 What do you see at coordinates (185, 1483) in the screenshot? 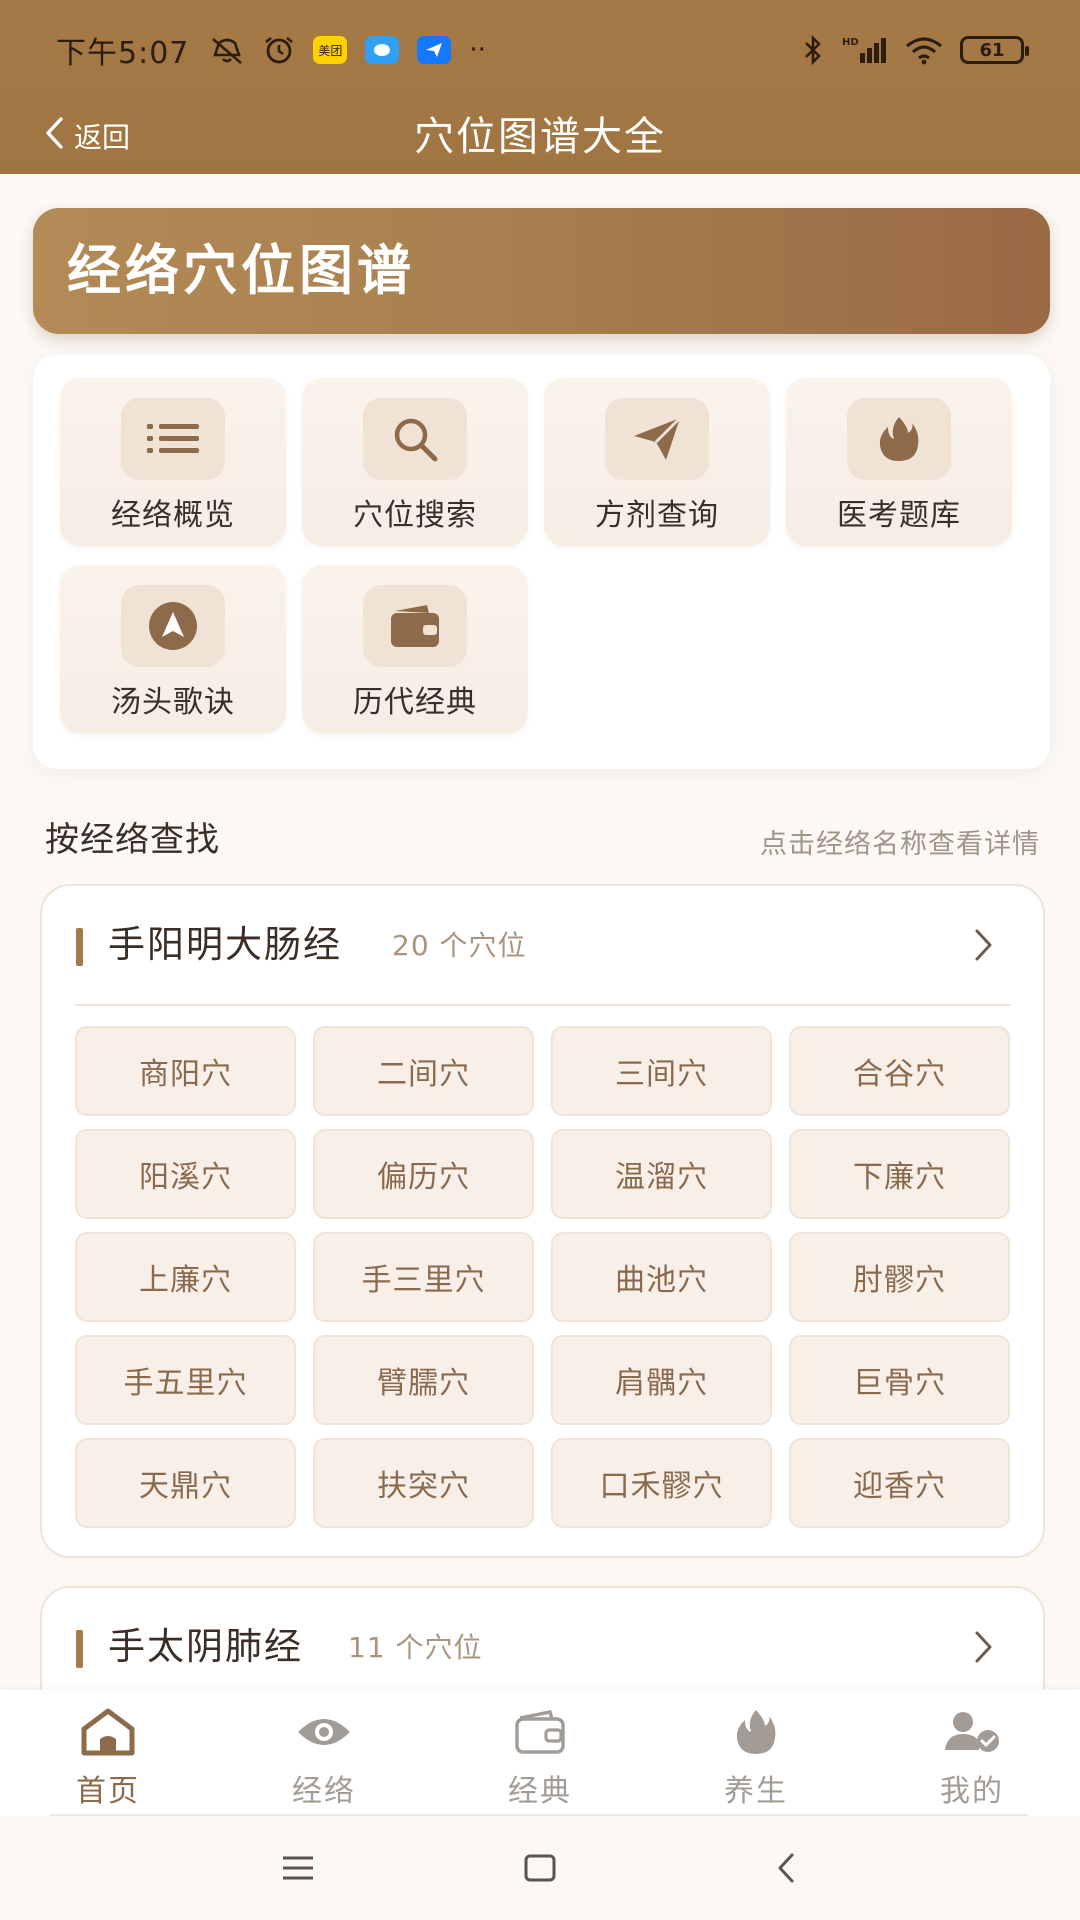
I see `acupoint-chip: 天鼎穴` at bounding box center [185, 1483].